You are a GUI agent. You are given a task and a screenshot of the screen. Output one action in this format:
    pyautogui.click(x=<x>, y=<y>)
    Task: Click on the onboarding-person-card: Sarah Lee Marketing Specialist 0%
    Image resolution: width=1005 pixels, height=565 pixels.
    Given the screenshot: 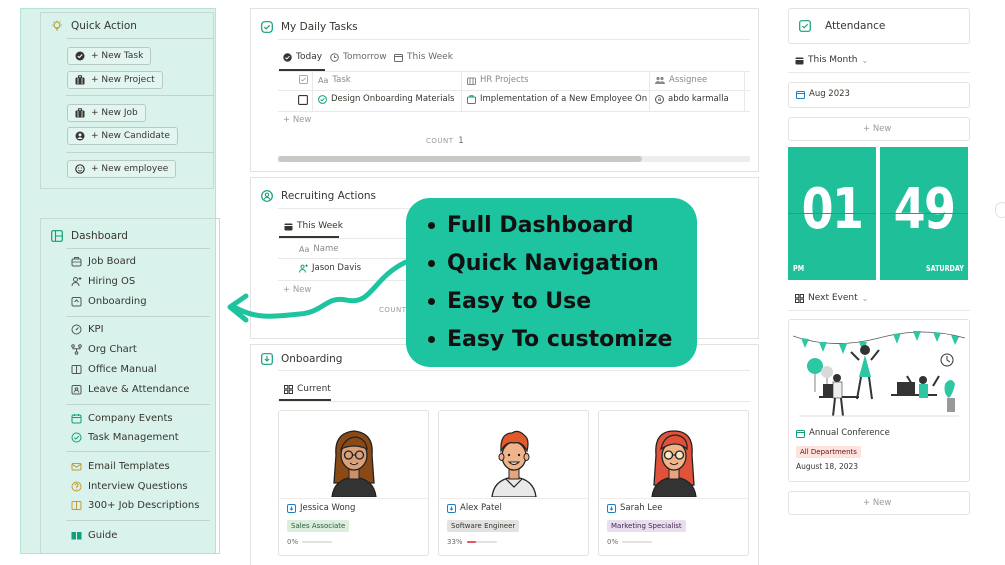 What is the action you would take?
    pyautogui.click(x=673, y=483)
    